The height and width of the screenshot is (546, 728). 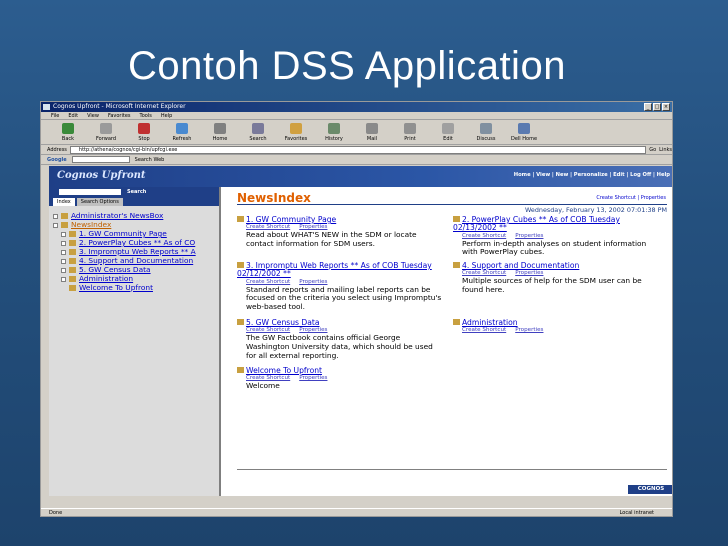 What do you see at coordinates (334, 128) in the screenshot?
I see `history-icon` at bounding box center [334, 128].